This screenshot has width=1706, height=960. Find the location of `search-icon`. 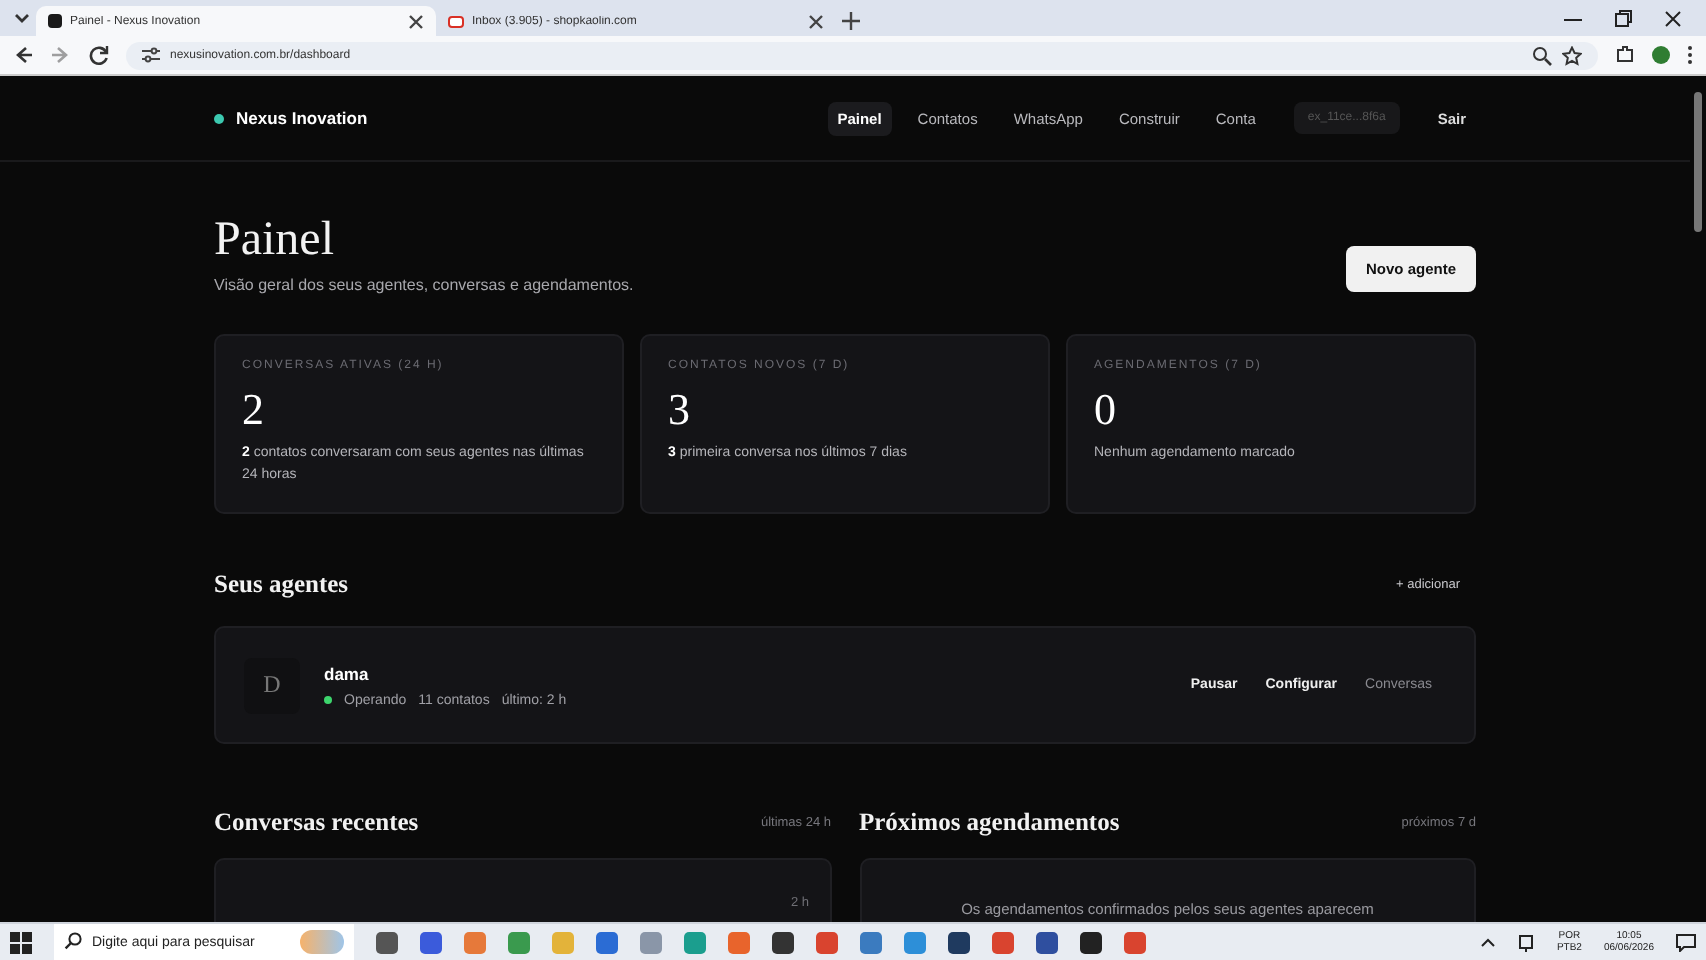

search-icon is located at coordinates (73, 942).